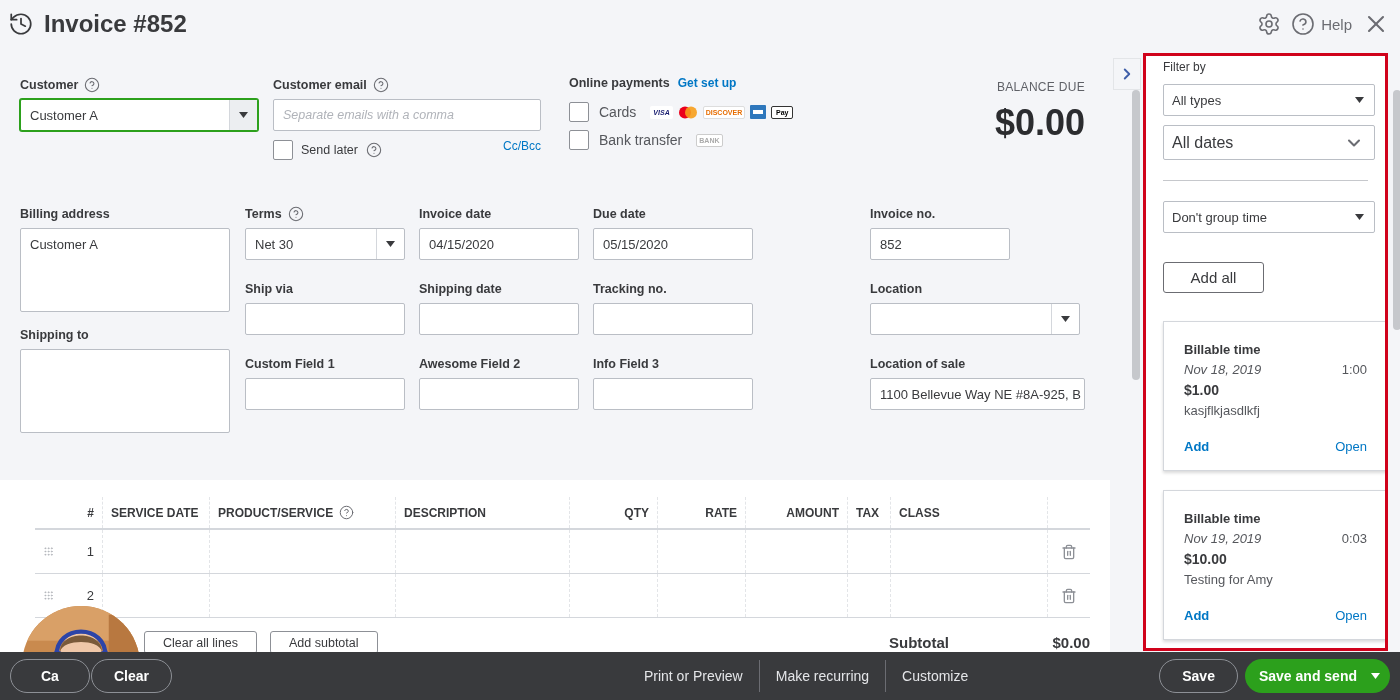  I want to click on input-field: 852, so click(940, 244).